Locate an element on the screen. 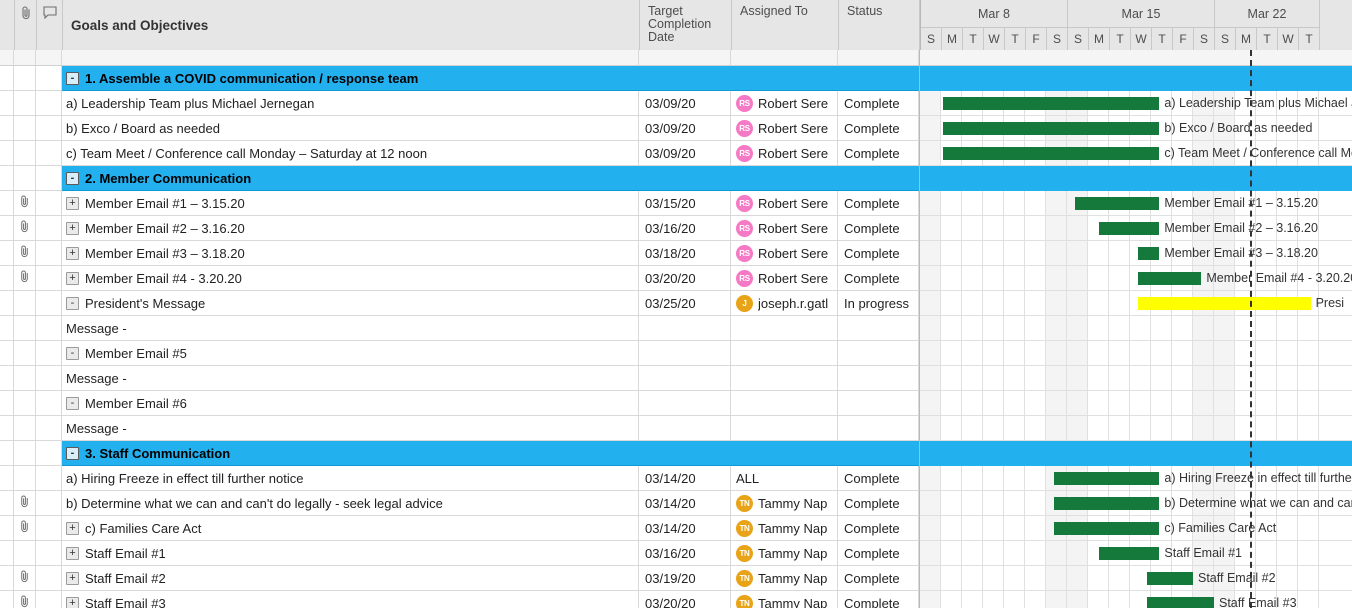  task-name-cell: - President's Message is located at coordinates (350, 303).